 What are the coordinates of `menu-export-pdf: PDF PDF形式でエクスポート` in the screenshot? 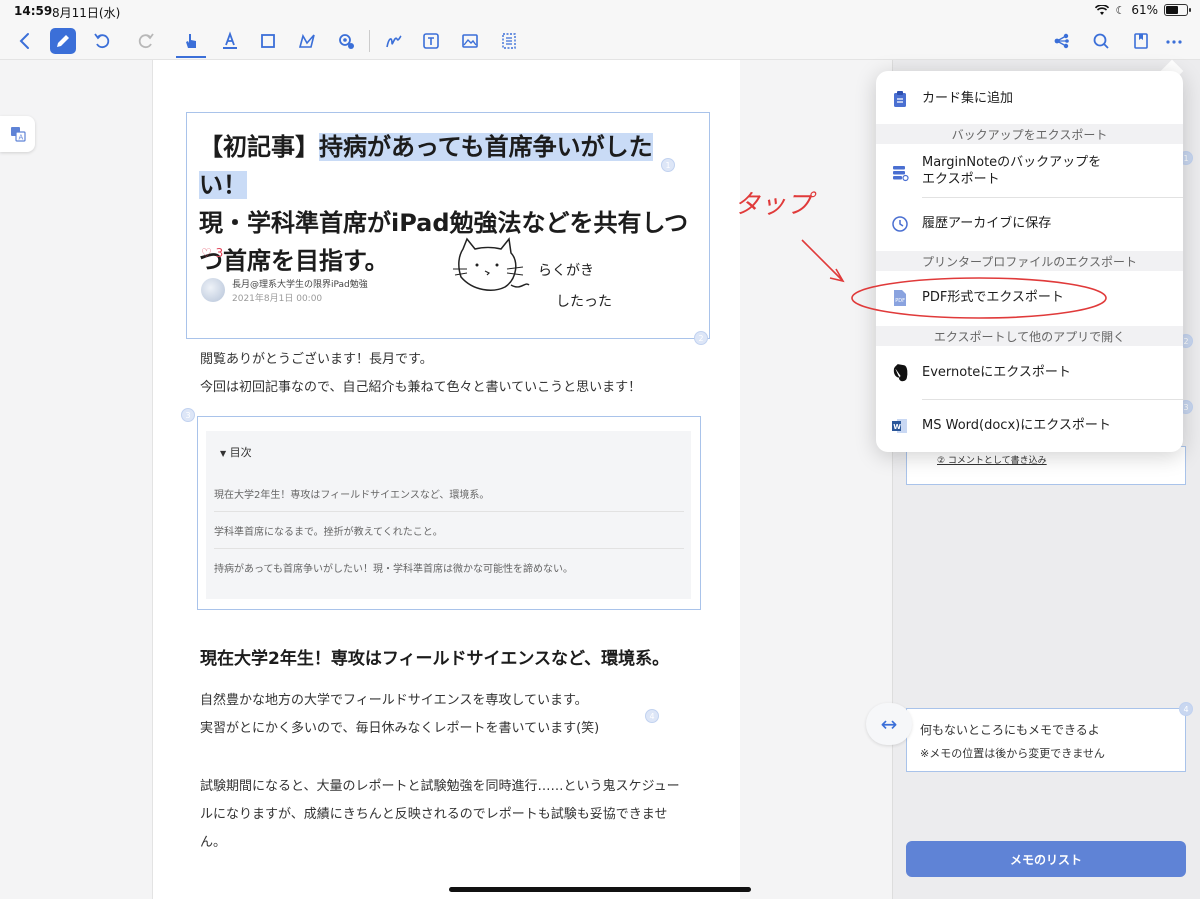 It's located at (1029, 298).